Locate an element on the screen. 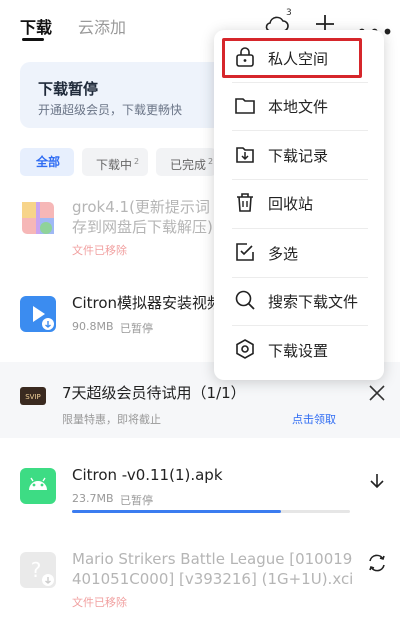 This screenshot has width=400, height=631. settings-icon is located at coordinates (245, 349).